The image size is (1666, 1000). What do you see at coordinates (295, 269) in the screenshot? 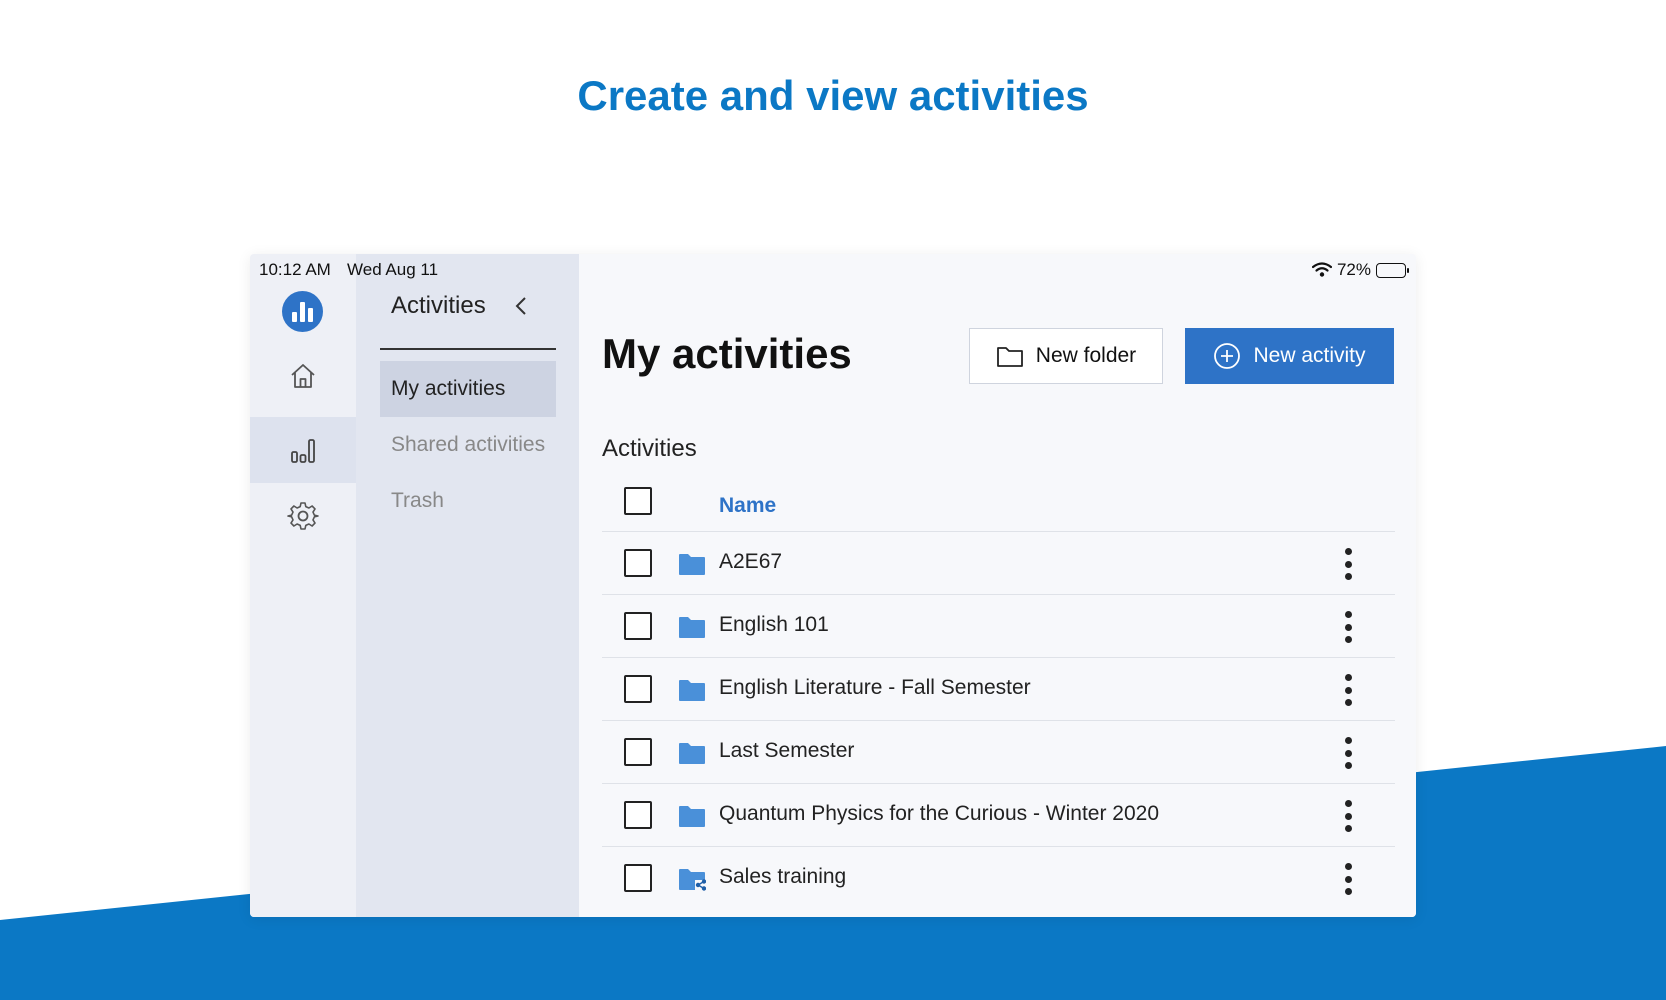
I see `status-time: 10:12 AM` at bounding box center [295, 269].